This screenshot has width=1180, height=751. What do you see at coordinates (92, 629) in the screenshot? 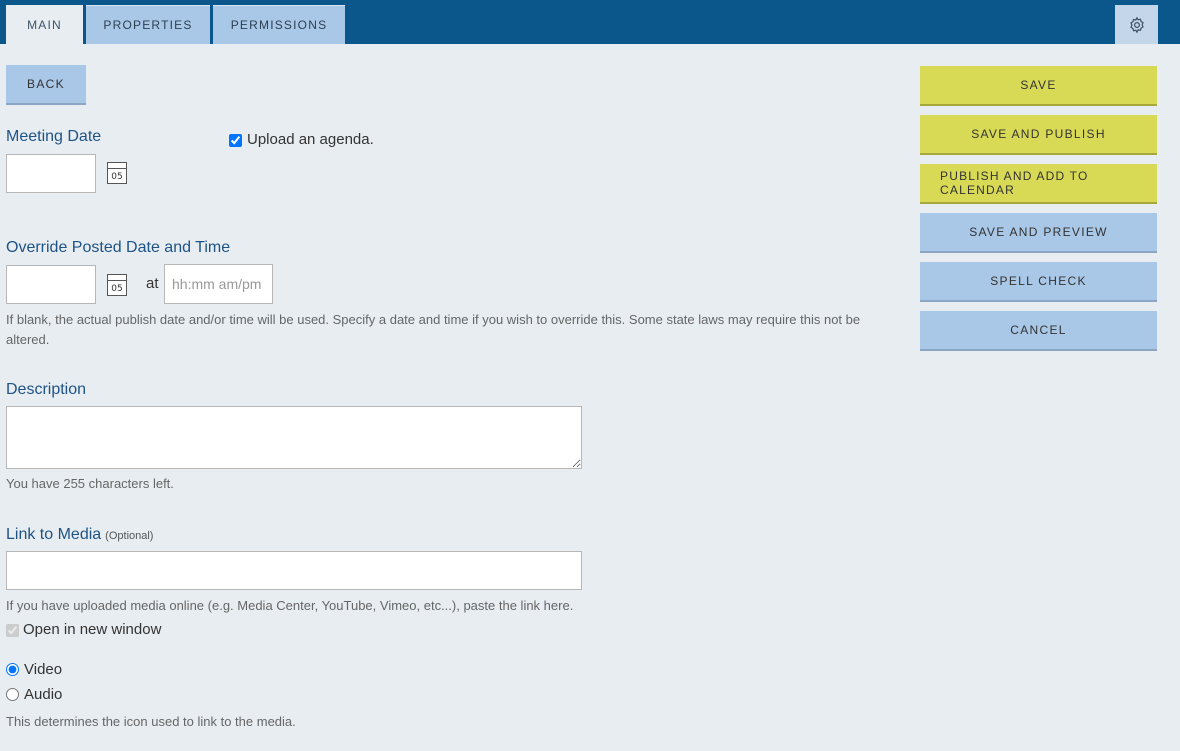
I see `open-new-window-label: Open in new window` at bounding box center [92, 629].